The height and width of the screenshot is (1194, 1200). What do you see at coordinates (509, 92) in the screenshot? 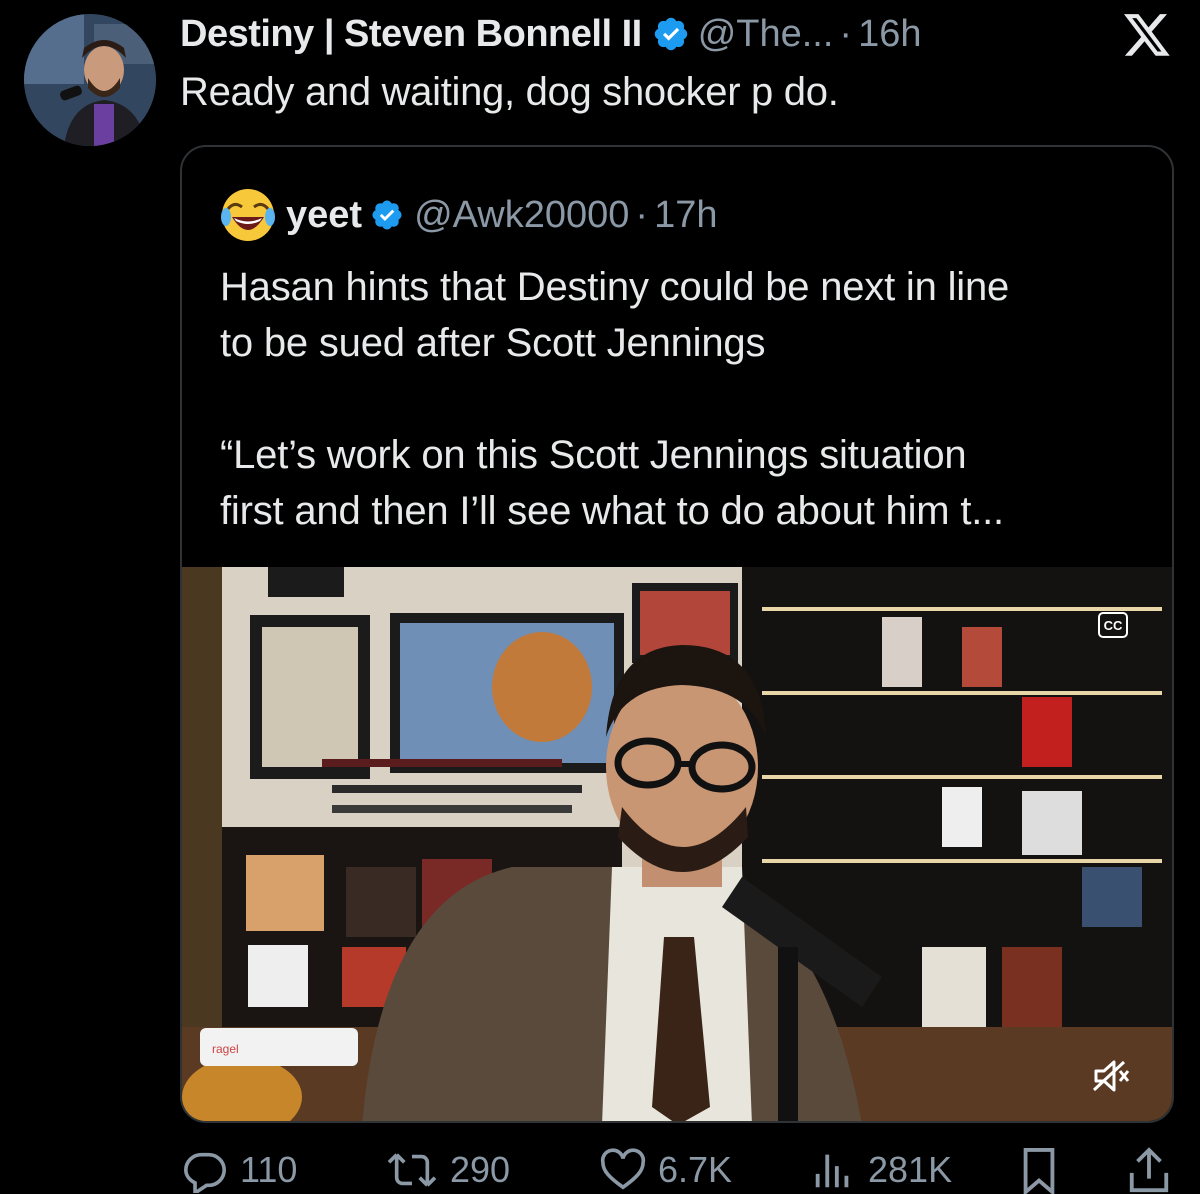
I see `tweet-text: Ready and waiting, dog shocker p do.` at bounding box center [509, 92].